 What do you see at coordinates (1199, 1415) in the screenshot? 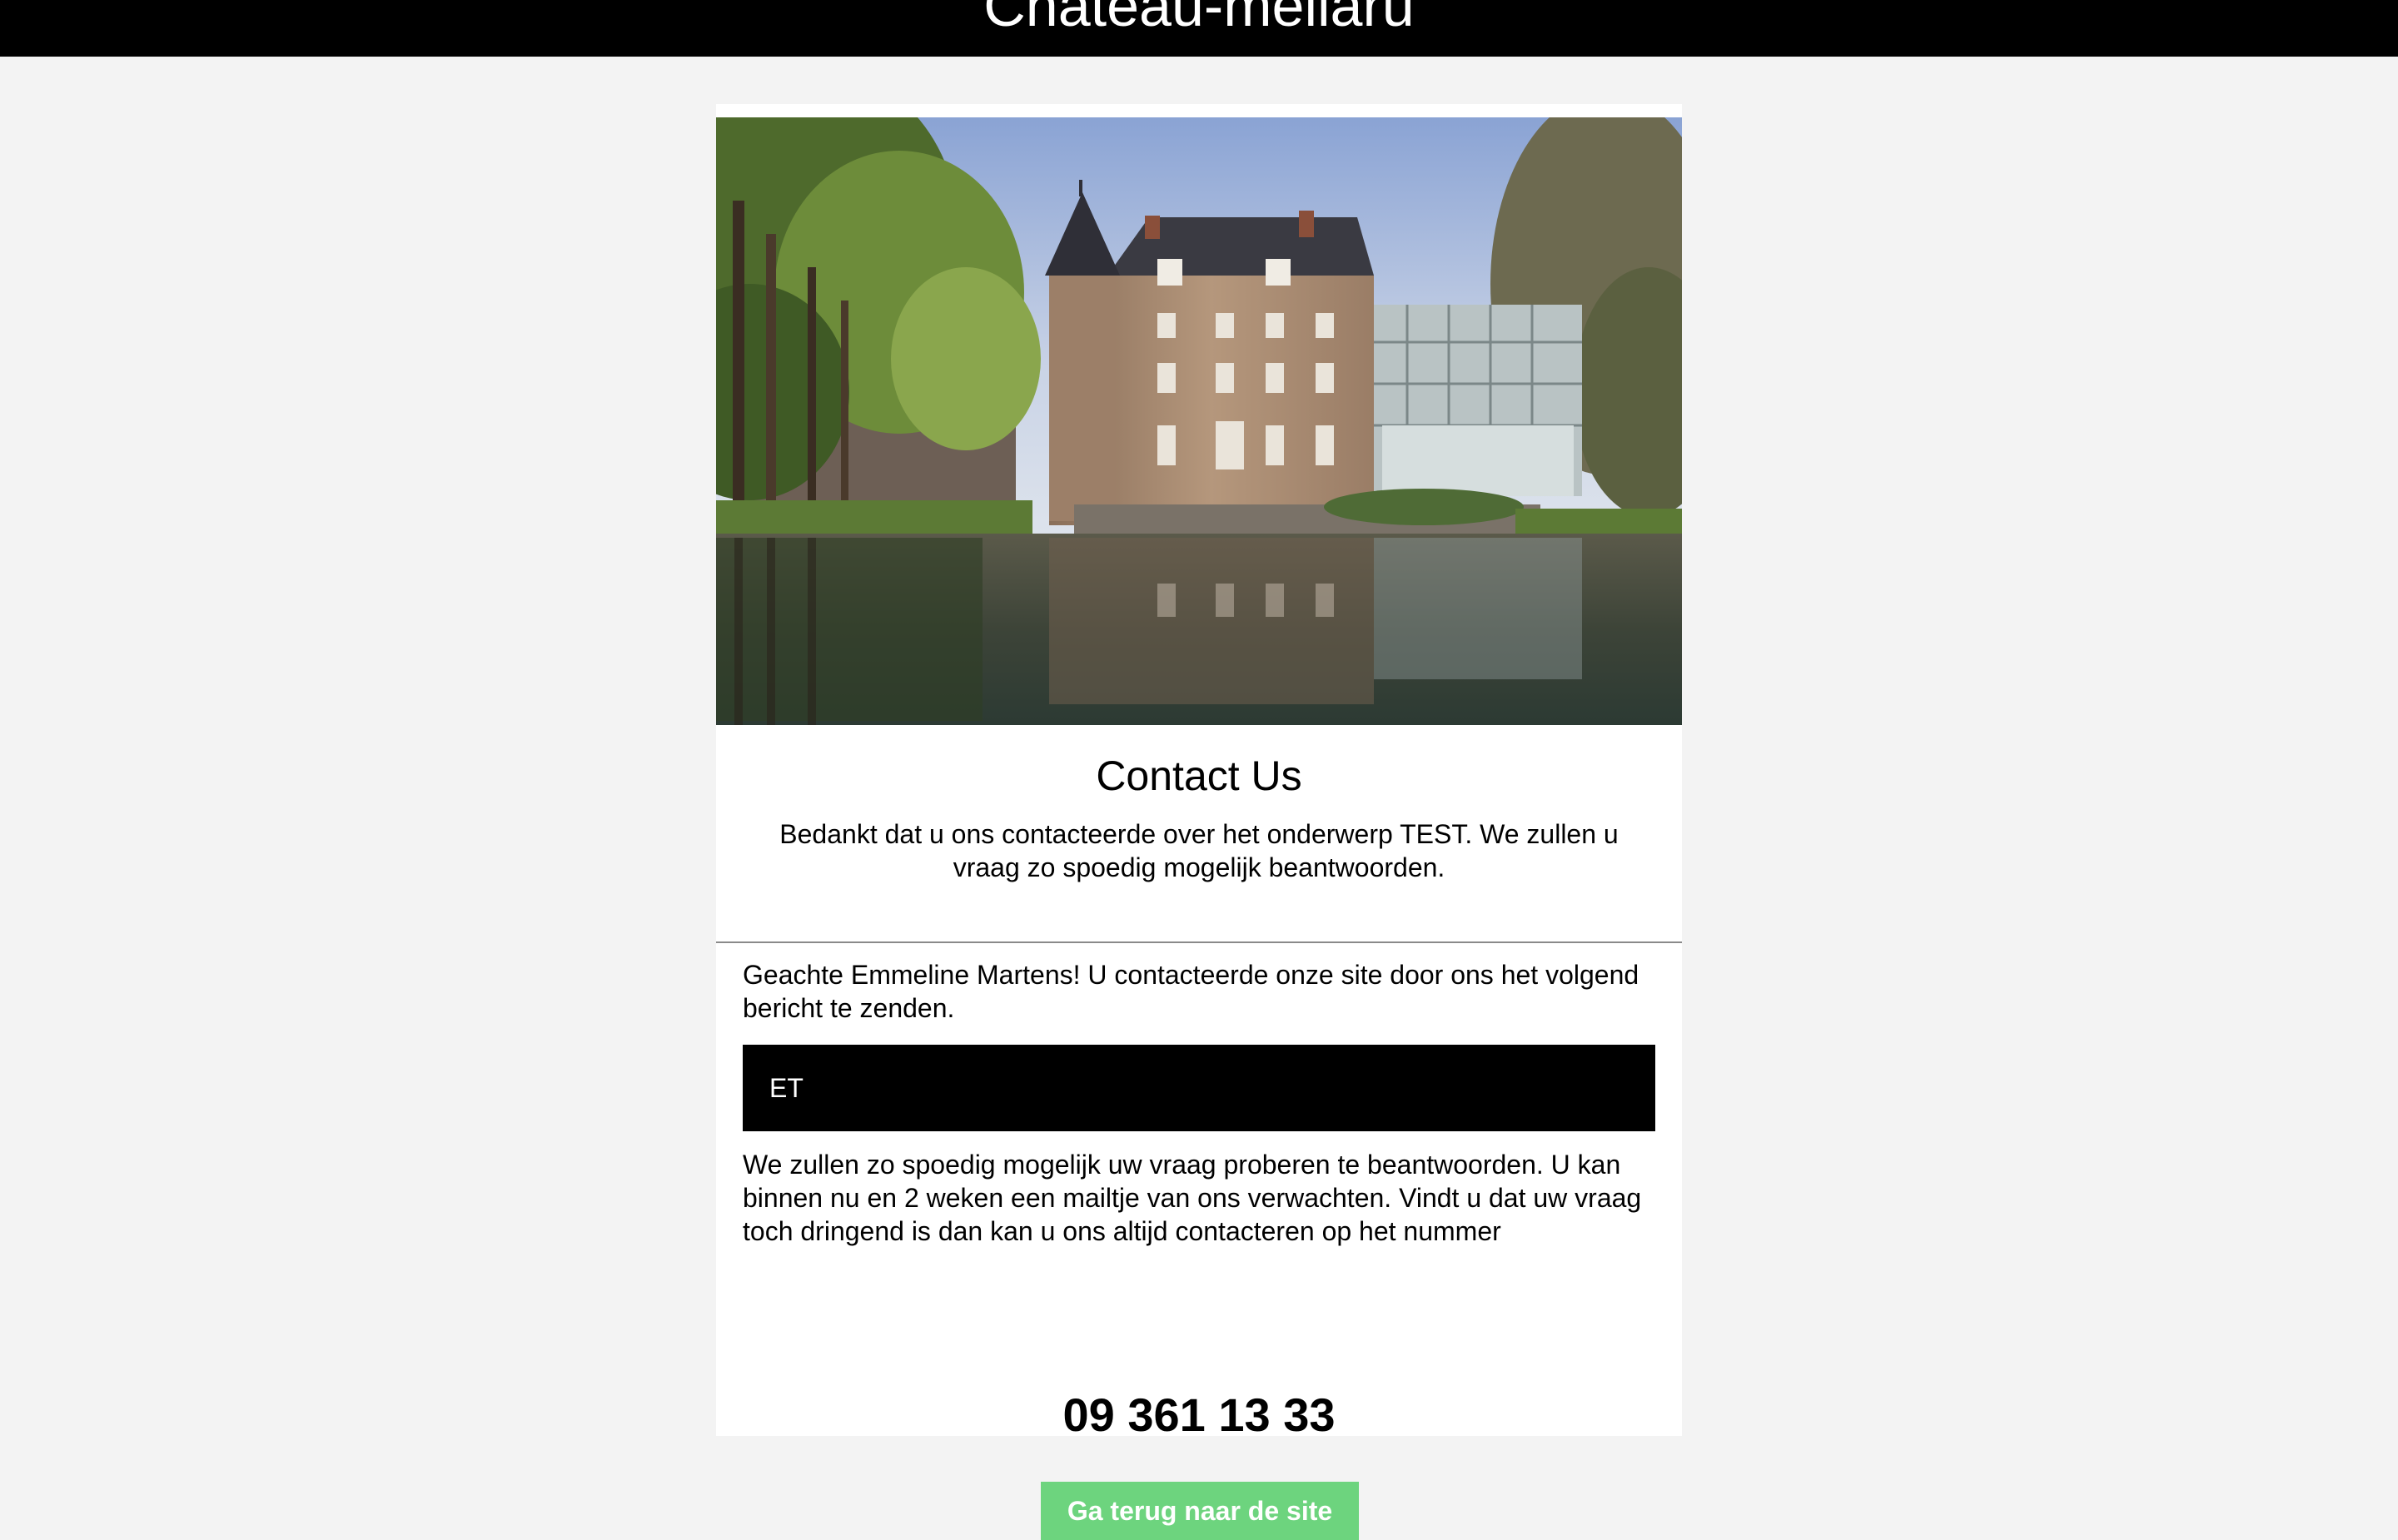
I see `phone-number: 09 361 13 33` at bounding box center [1199, 1415].